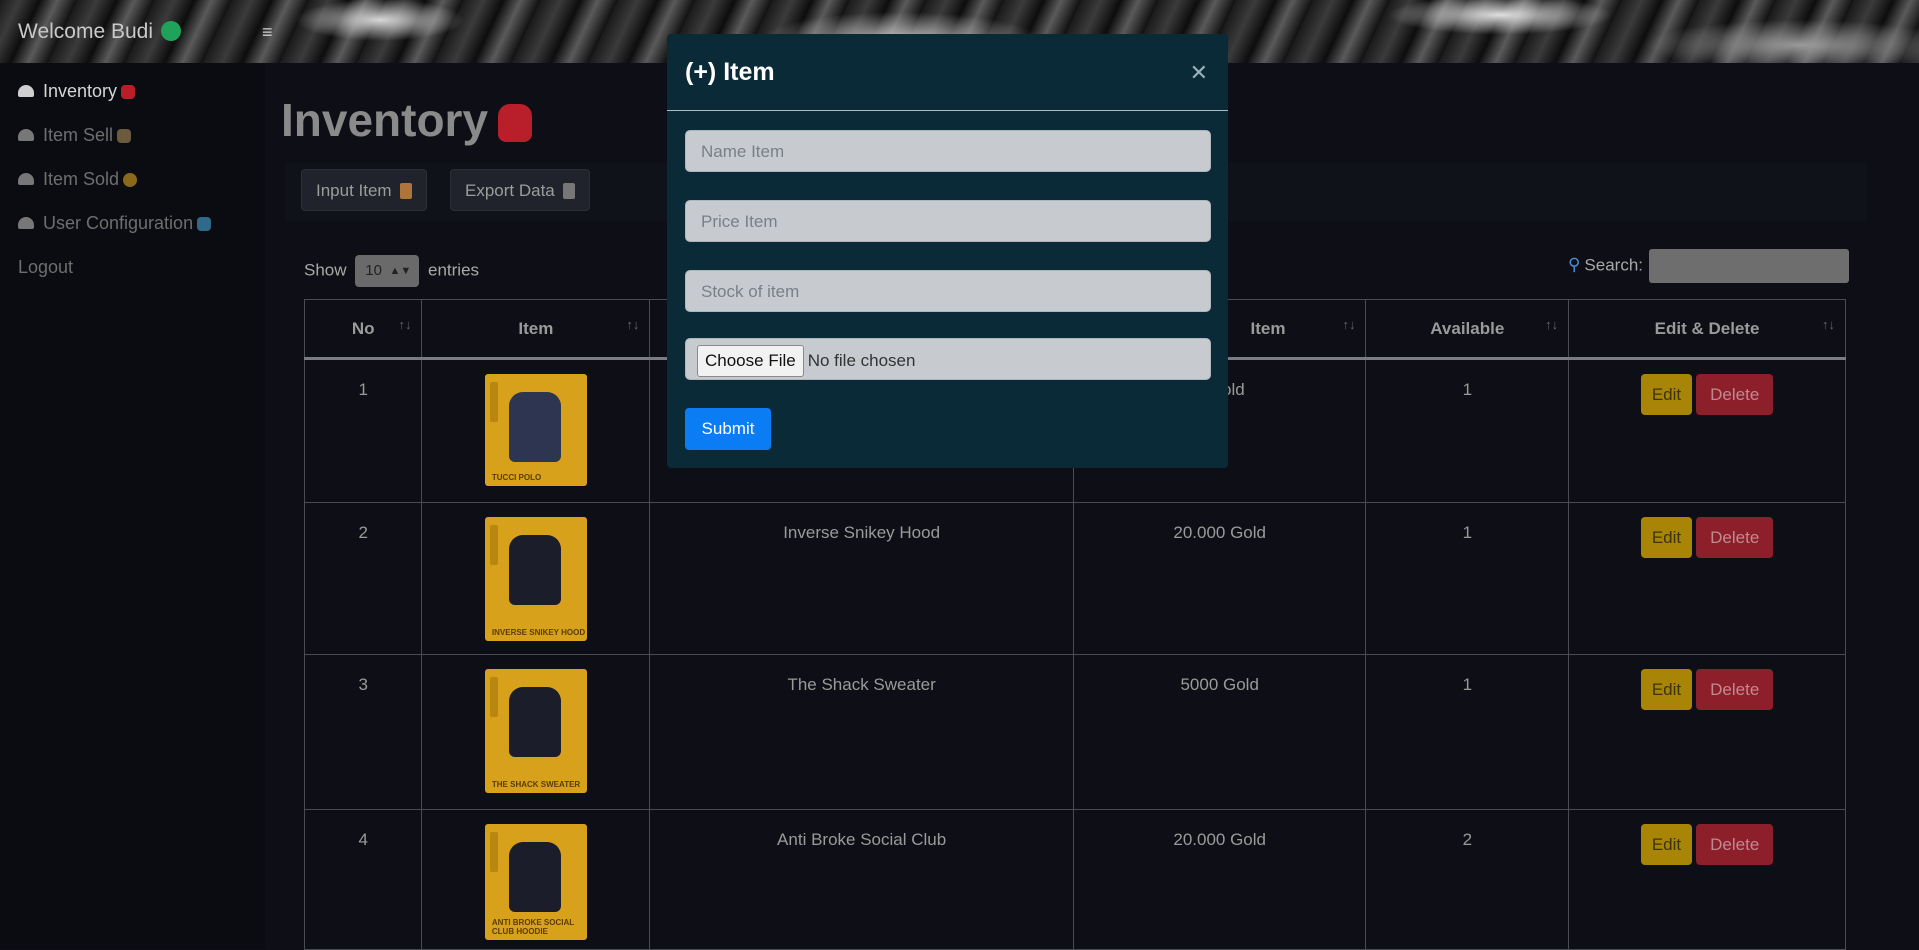  What do you see at coordinates (1219, 732) in the screenshot?
I see `item-price: 5000 Gold` at bounding box center [1219, 732].